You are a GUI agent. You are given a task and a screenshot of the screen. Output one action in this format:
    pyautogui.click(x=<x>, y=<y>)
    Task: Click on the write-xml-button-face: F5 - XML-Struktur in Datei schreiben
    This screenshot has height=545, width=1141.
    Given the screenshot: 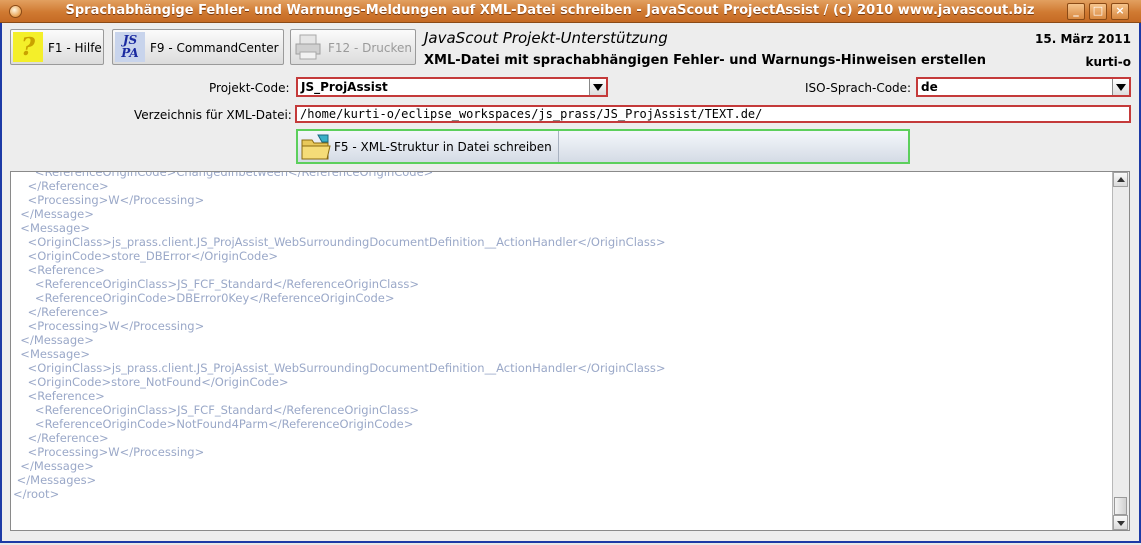 What is the action you would take?
    pyautogui.click(x=428, y=146)
    